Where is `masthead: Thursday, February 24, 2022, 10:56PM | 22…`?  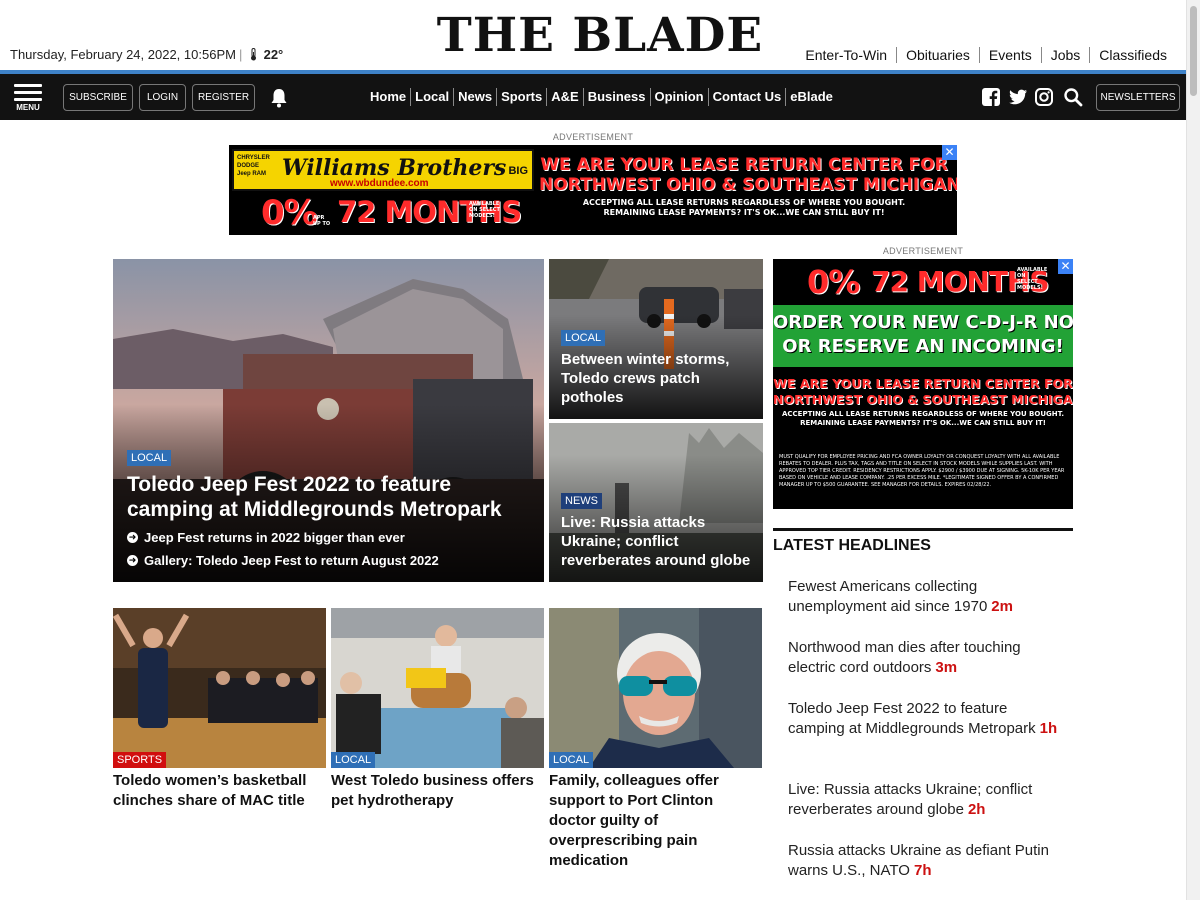 masthead: Thursday, February 24, 2022, 10:56PM | 22… is located at coordinates (593, 36).